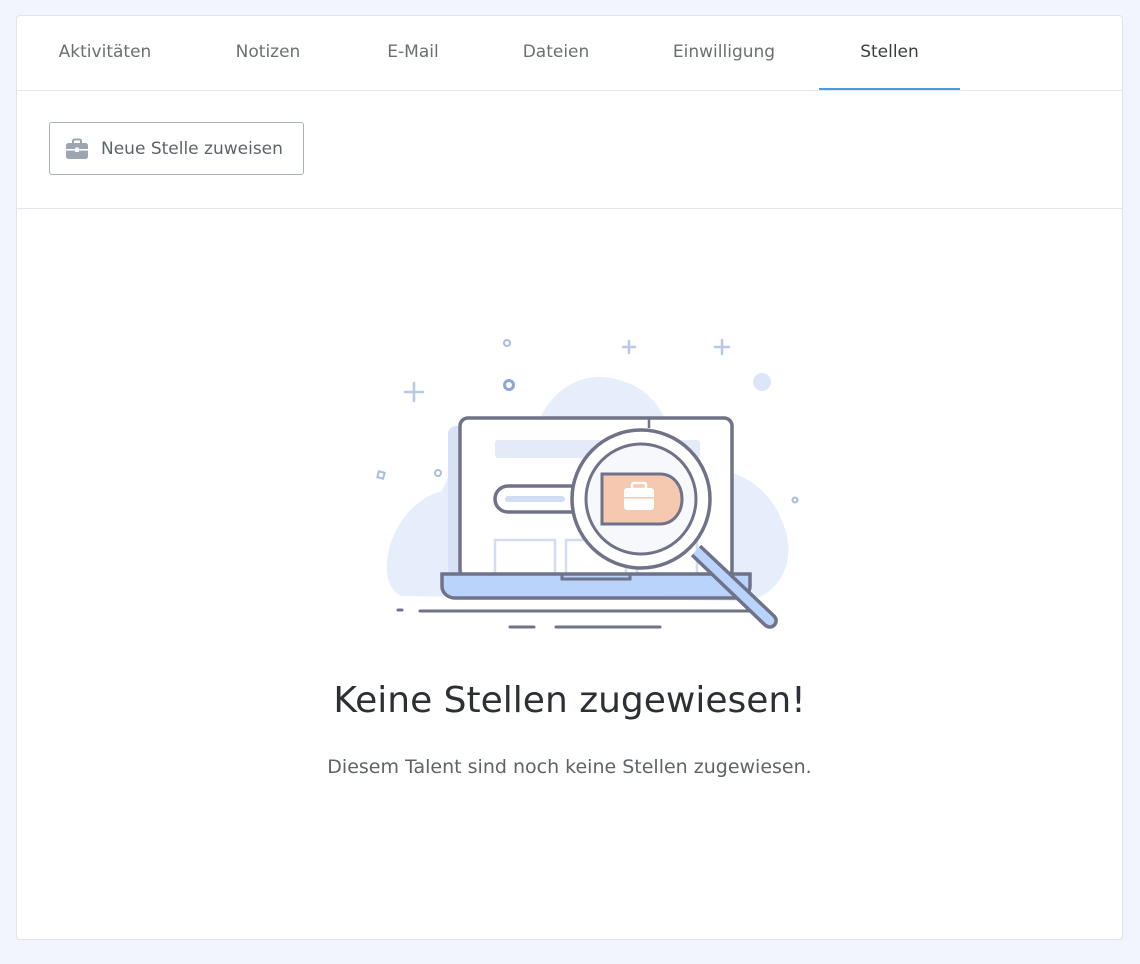  What do you see at coordinates (105, 52) in the screenshot?
I see `tab-aktivitaeten: Aktivitäten` at bounding box center [105, 52].